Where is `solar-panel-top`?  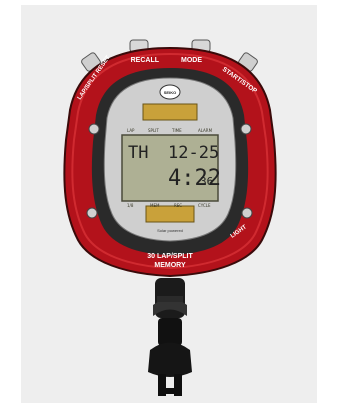 solar-panel-top is located at coordinates (170, 112).